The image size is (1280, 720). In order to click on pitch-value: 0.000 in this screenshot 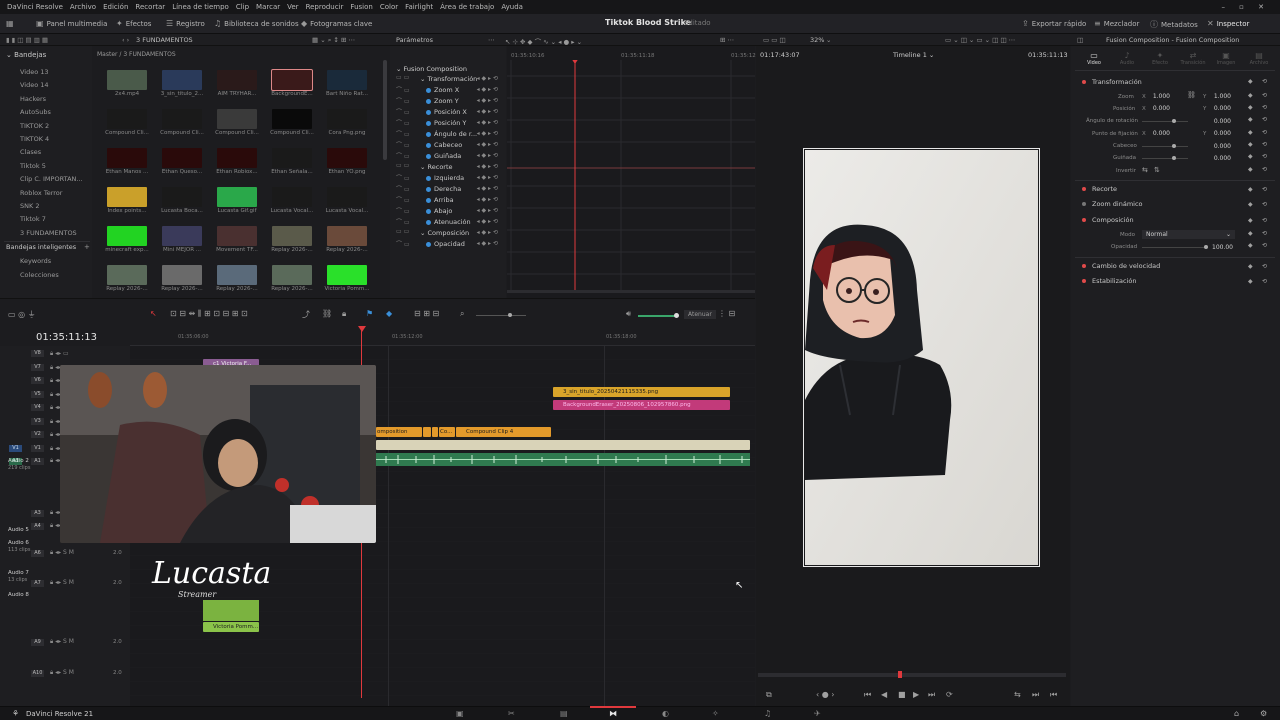, I will do `click(1214, 146)`.